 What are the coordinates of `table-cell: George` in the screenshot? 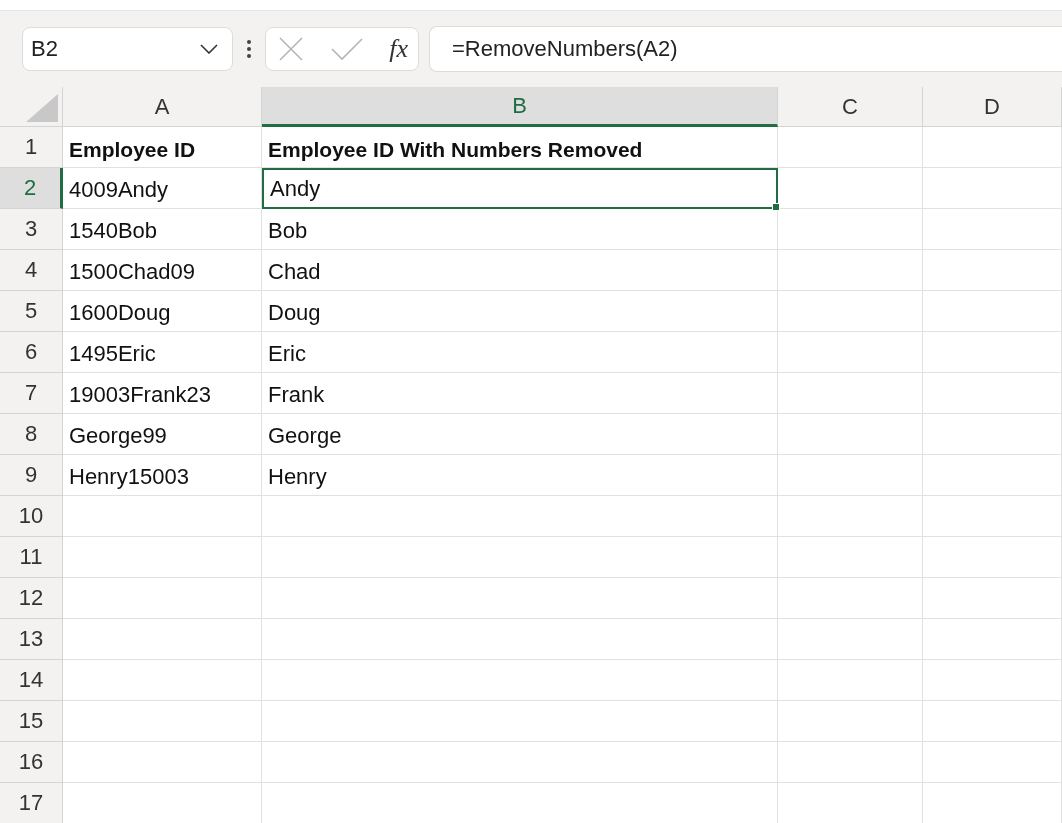 It's located at (520, 434).